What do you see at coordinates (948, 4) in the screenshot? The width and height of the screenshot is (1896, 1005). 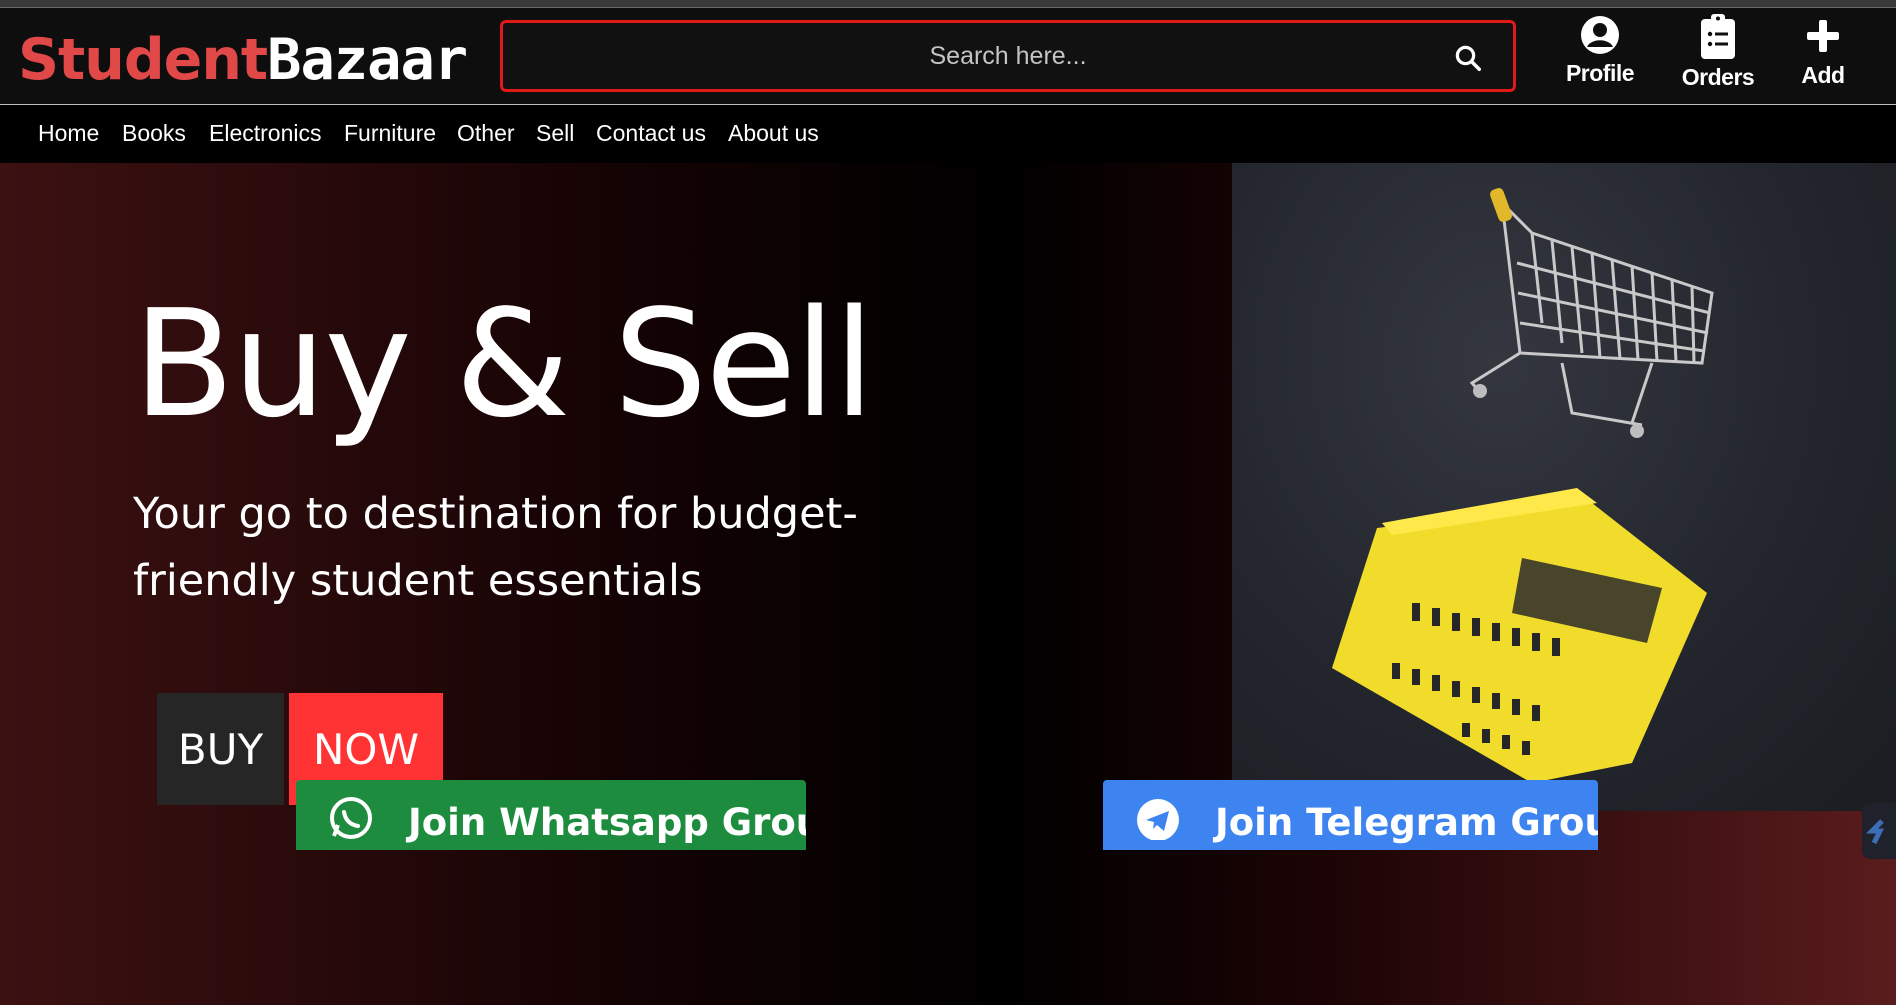 I see `browser-top-border` at bounding box center [948, 4].